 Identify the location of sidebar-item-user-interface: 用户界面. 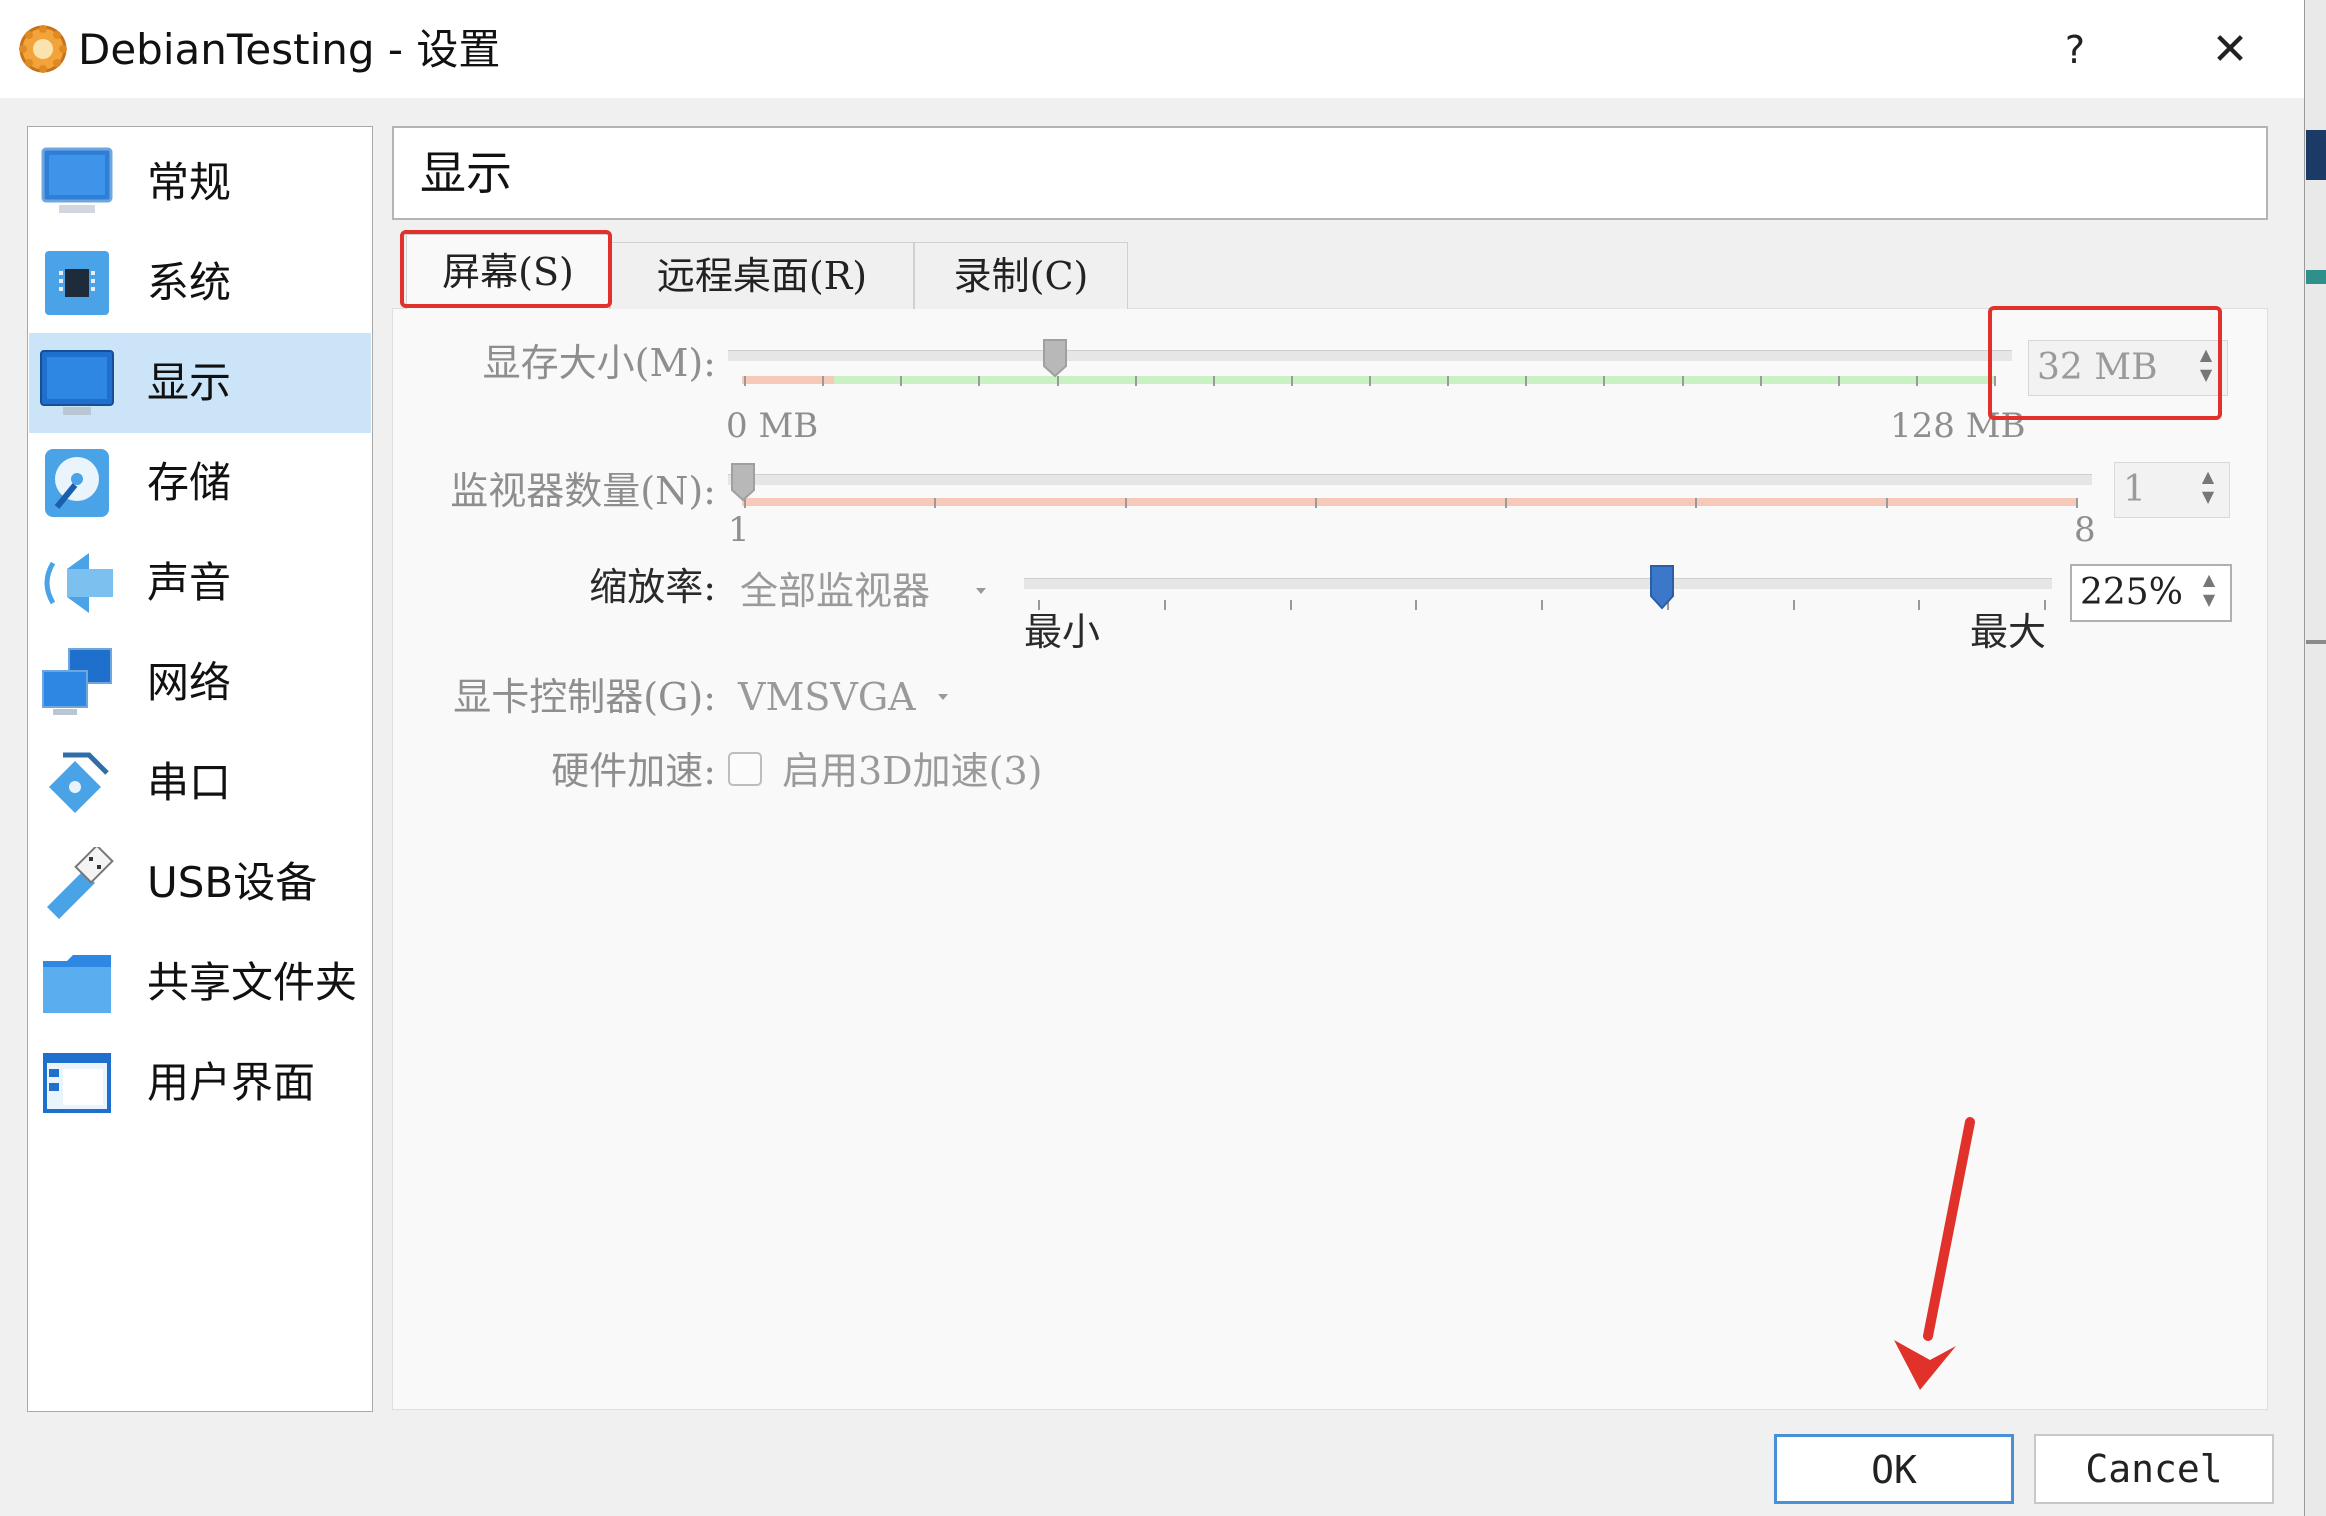
(200, 1083).